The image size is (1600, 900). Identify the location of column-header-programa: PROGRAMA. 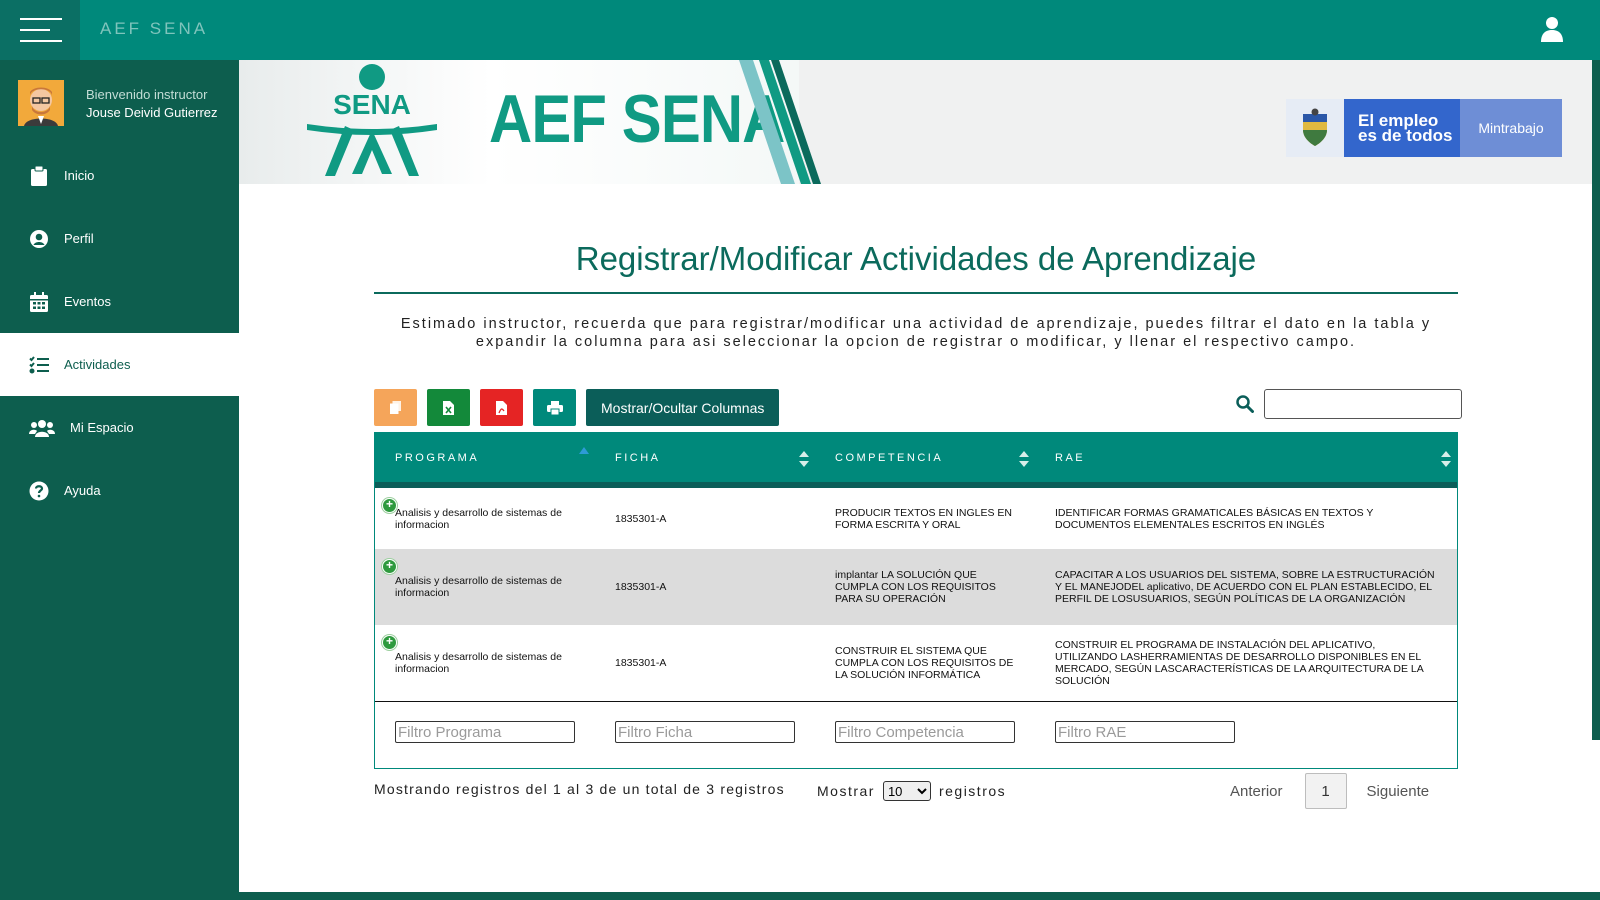
(485, 460).